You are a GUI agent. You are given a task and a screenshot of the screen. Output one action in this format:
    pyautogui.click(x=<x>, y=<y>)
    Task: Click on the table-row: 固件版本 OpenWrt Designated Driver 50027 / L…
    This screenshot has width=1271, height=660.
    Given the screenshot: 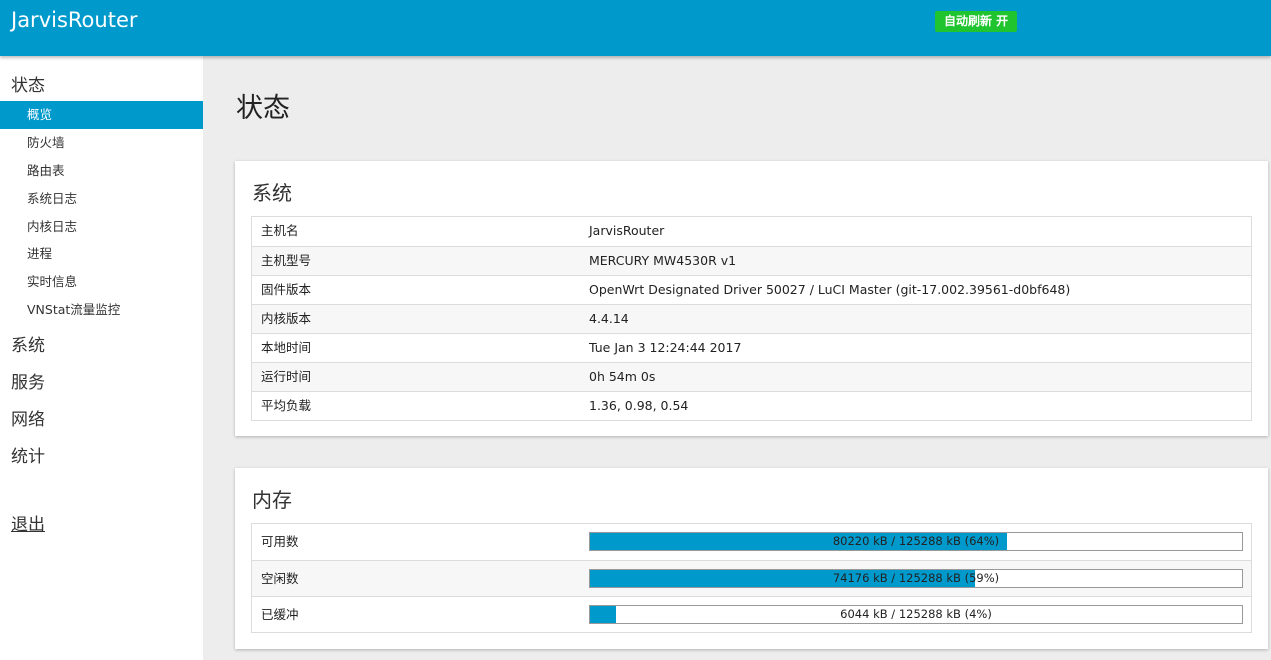 What is the action you would take?
    pyautogui.click(x=751, y=289)
    